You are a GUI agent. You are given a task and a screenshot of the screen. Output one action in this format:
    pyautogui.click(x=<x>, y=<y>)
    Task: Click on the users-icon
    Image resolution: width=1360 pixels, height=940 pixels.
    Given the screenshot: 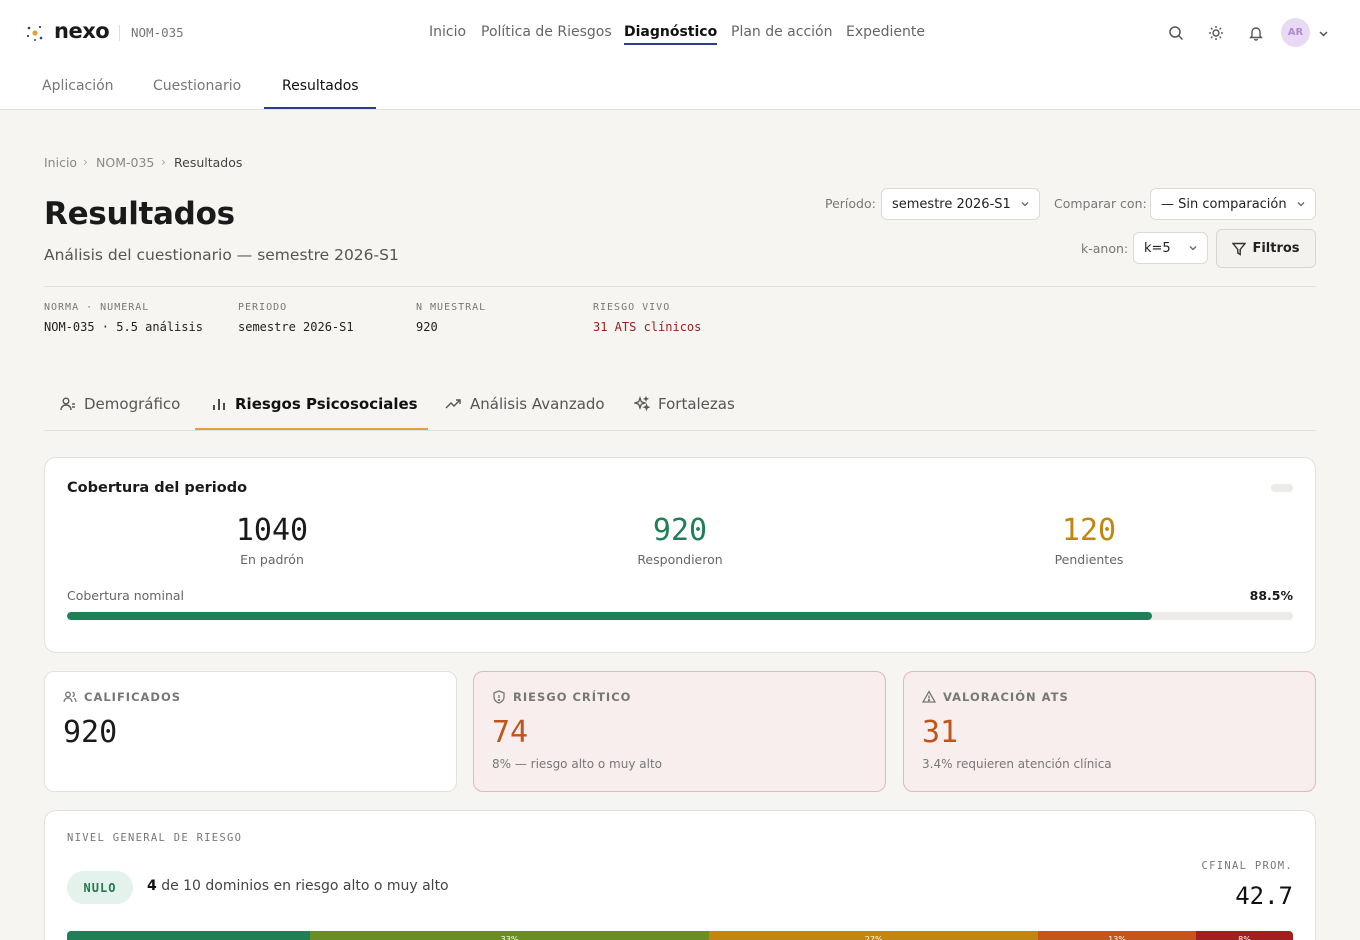 What is the action you would take?
    pyautogui.click(x=70, y=697)
    